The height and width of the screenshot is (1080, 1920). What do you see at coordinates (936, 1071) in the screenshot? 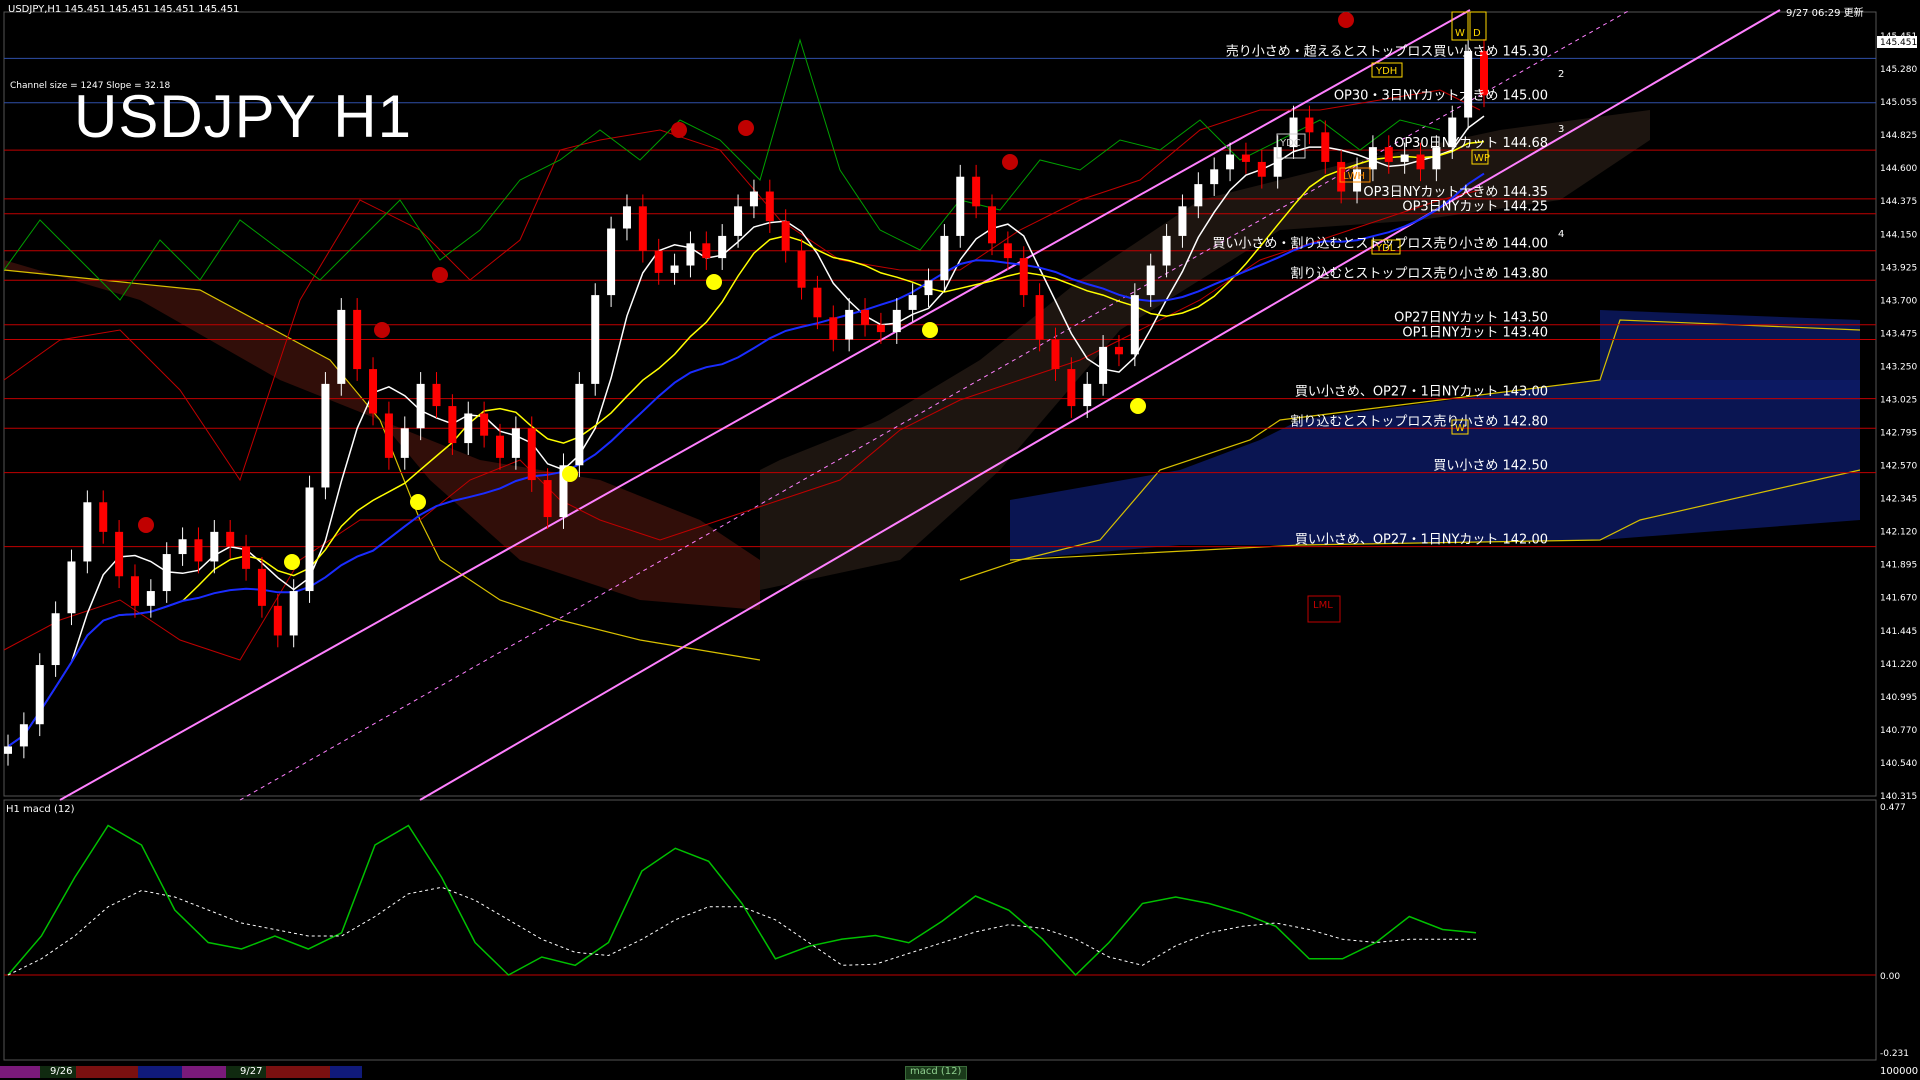
I see `indicator-tab-label: macd (12)` at bounding box center [936, 1071].